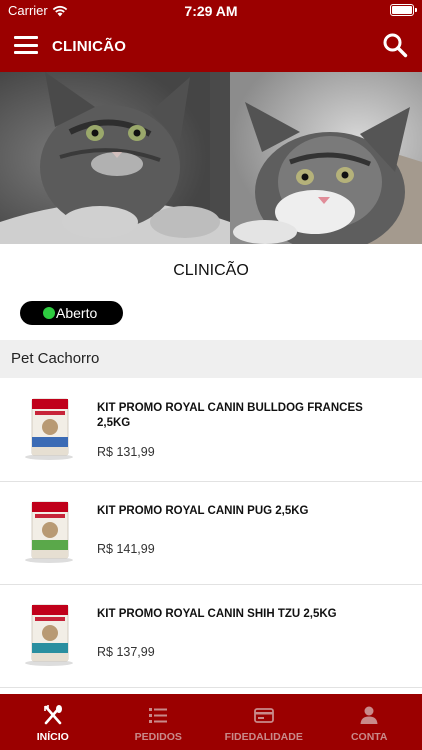 The image size is (422, 750). What do you see at coordinates (52, 715) in the screenshot?
I see `cutlery-icon` at bounding box center [52, 715].